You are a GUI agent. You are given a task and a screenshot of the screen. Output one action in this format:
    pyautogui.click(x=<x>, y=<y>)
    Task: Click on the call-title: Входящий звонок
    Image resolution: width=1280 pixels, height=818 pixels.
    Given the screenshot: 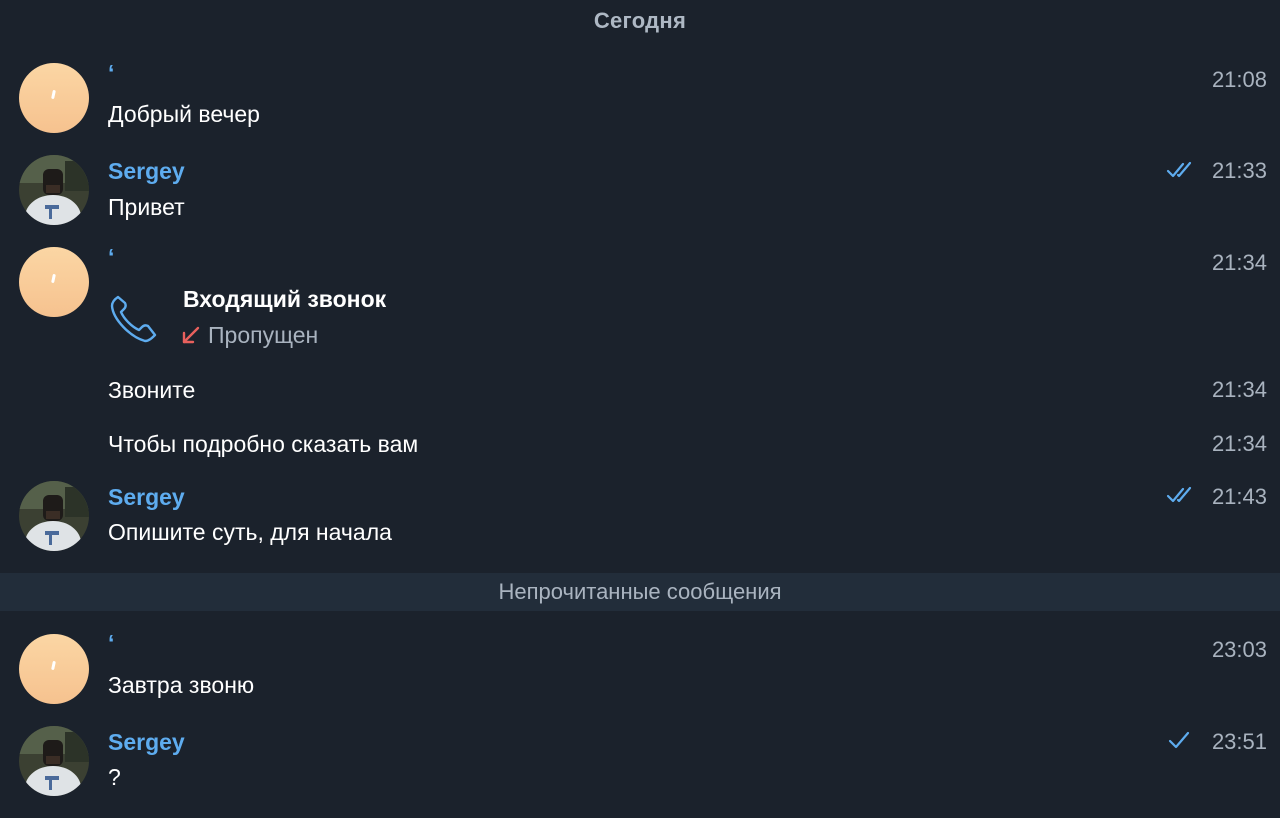 What is the action you would take?
    pyautogui.click(x=285, y=299)
    